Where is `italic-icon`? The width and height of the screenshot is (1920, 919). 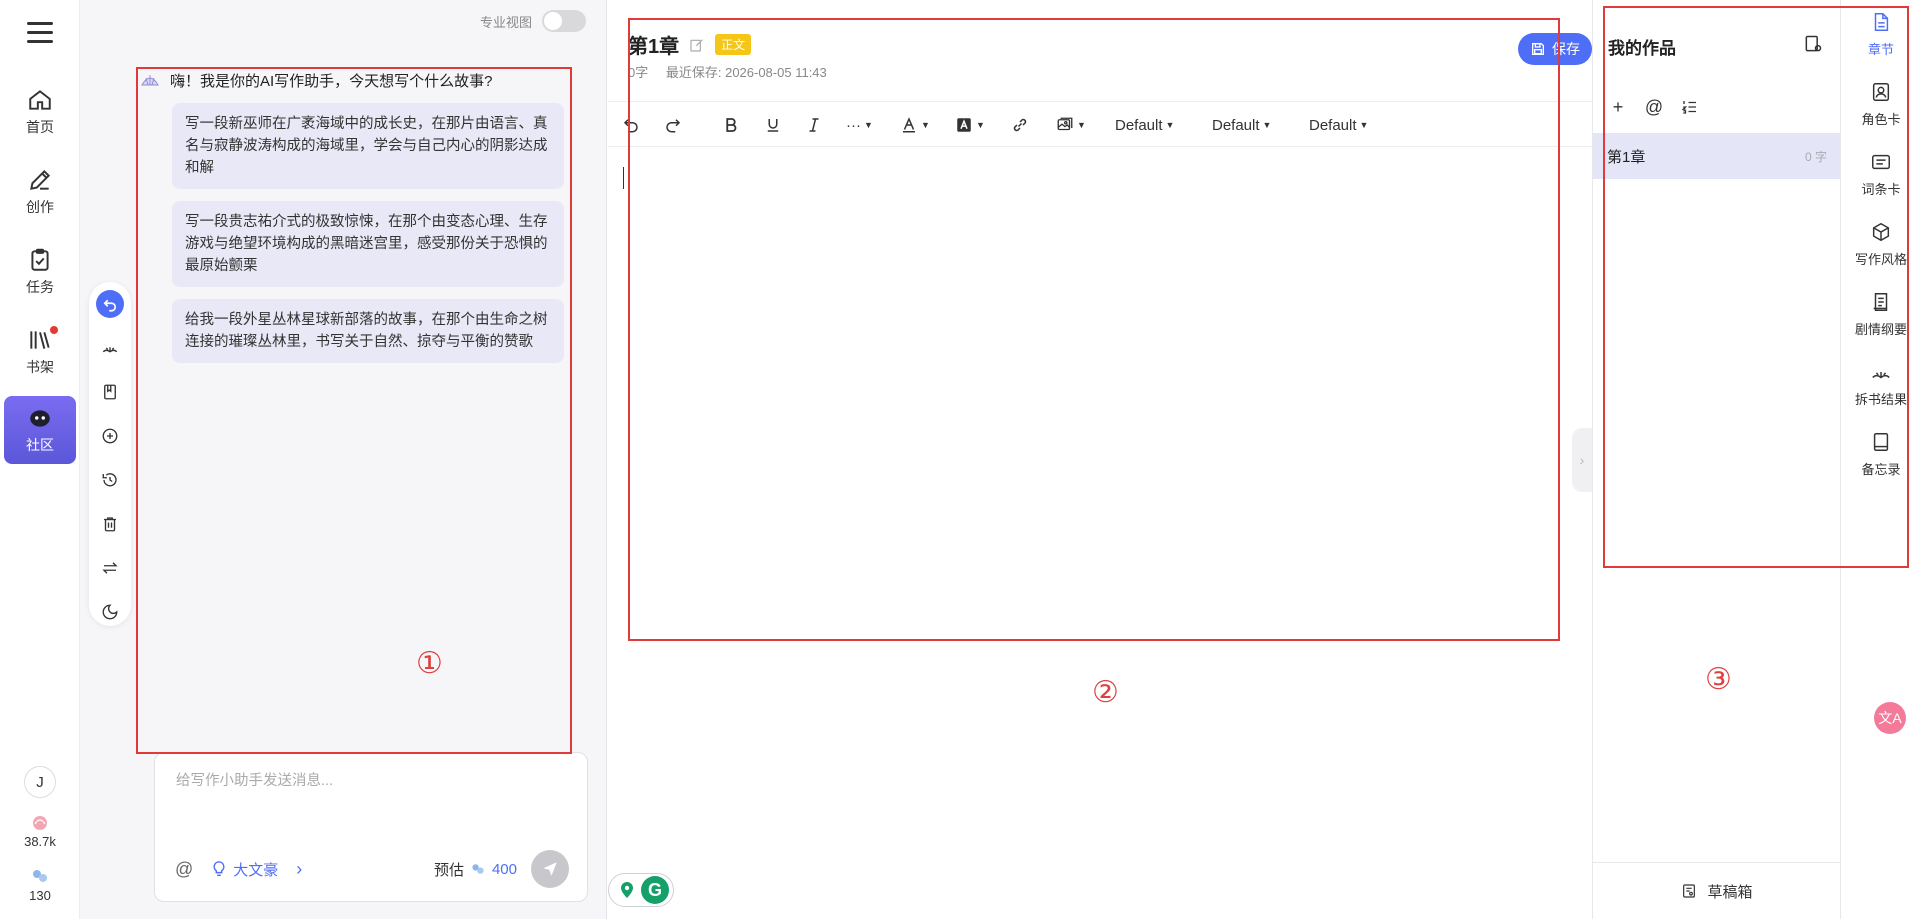 italic-icon is located at coordinates (814, 125).